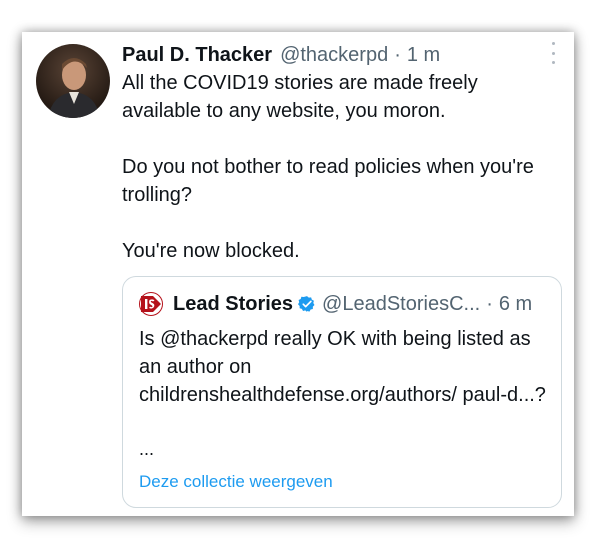 The image size is (608, 553). Describe the element at coordinates (236, 482) in the screenshot. I see `view-collection-link: Deze collectie weergeven` at that location.